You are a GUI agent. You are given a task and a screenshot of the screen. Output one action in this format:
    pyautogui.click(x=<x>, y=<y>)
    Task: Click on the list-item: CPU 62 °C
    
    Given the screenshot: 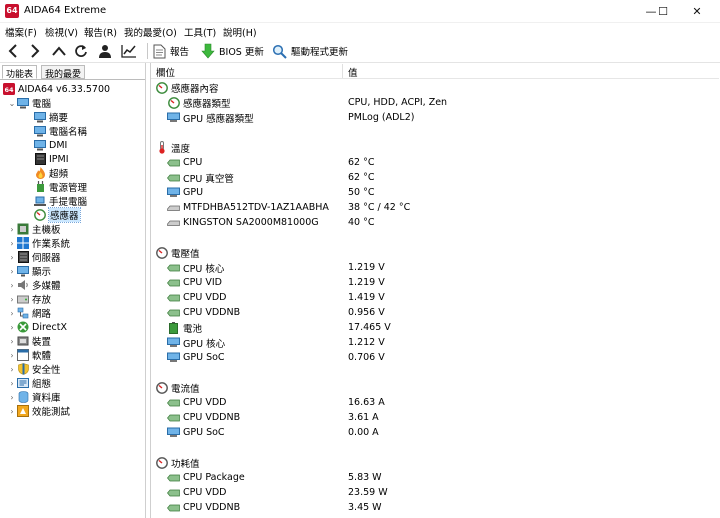 What is the action you would take?
    pyautogui.click(x=437, y=162)
    